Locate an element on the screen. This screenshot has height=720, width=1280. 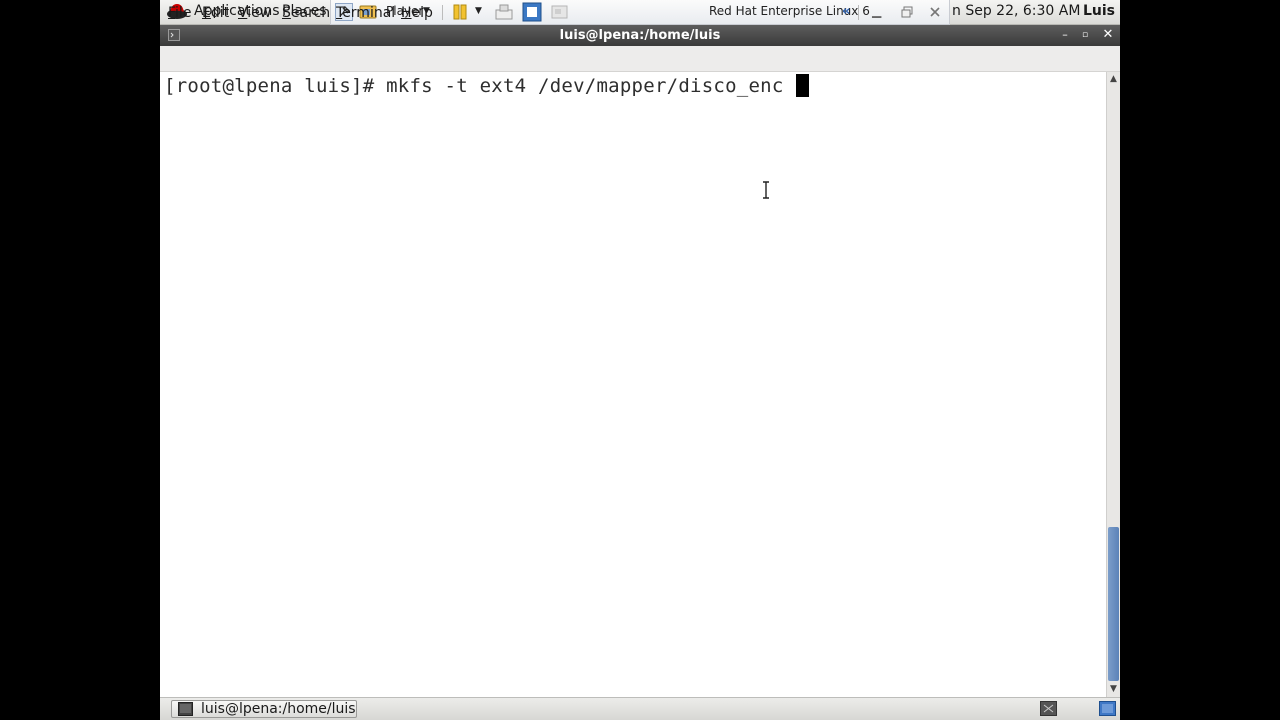
terminal-task-icon is located at coordinates (185, 709).